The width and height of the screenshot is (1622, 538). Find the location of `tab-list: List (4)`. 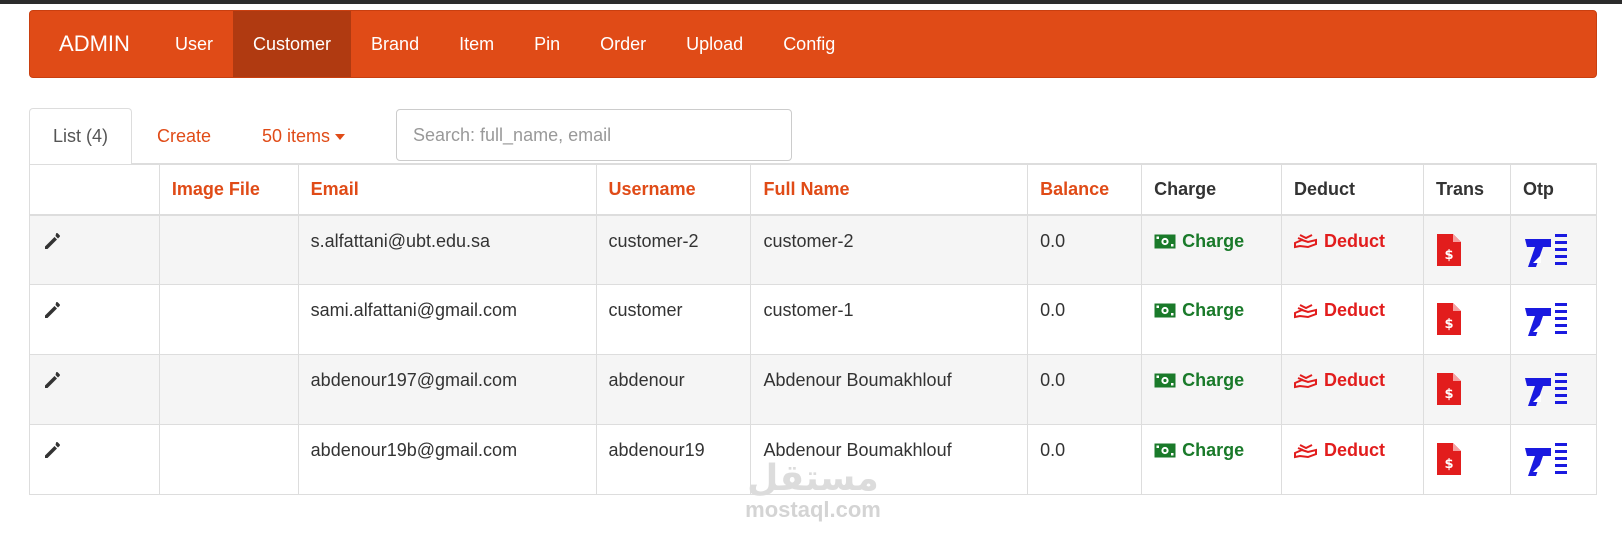

tab-list: List (4) is located at coordinates (80, 136).